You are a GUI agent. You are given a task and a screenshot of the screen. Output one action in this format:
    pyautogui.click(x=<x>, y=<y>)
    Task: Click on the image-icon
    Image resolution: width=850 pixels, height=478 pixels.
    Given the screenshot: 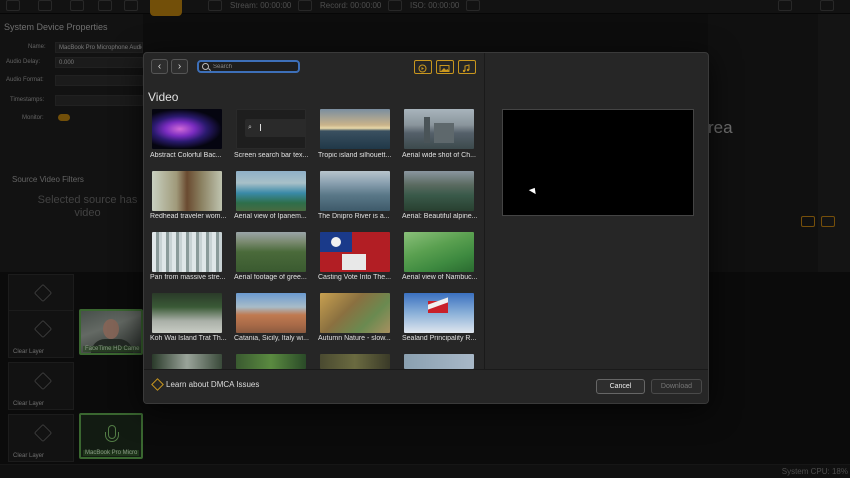 What is the action you would take?
    pyautogui.click(x=444, y=68)
    